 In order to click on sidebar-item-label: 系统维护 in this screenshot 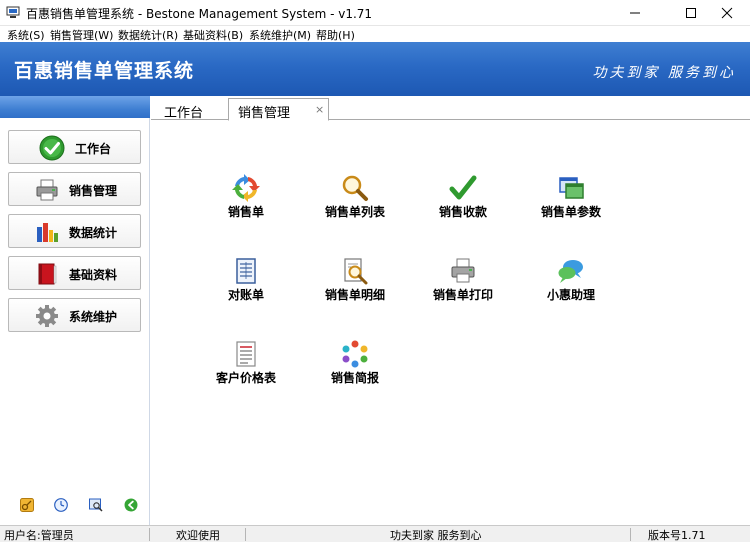, I will do `click(93, 317)`.